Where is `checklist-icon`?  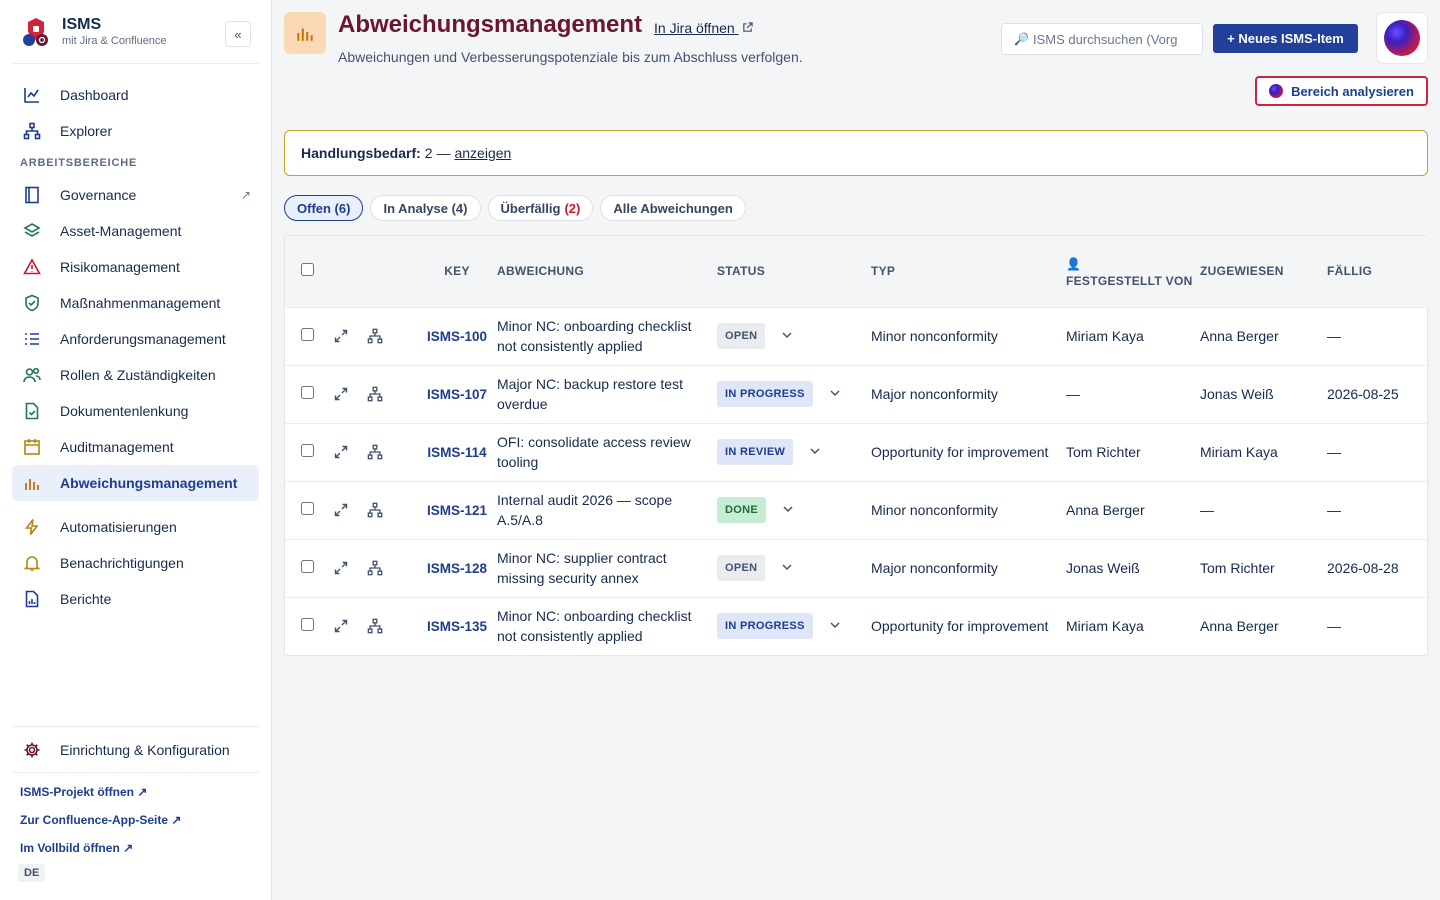
checklist-icon is located at coordinates (32, 339).